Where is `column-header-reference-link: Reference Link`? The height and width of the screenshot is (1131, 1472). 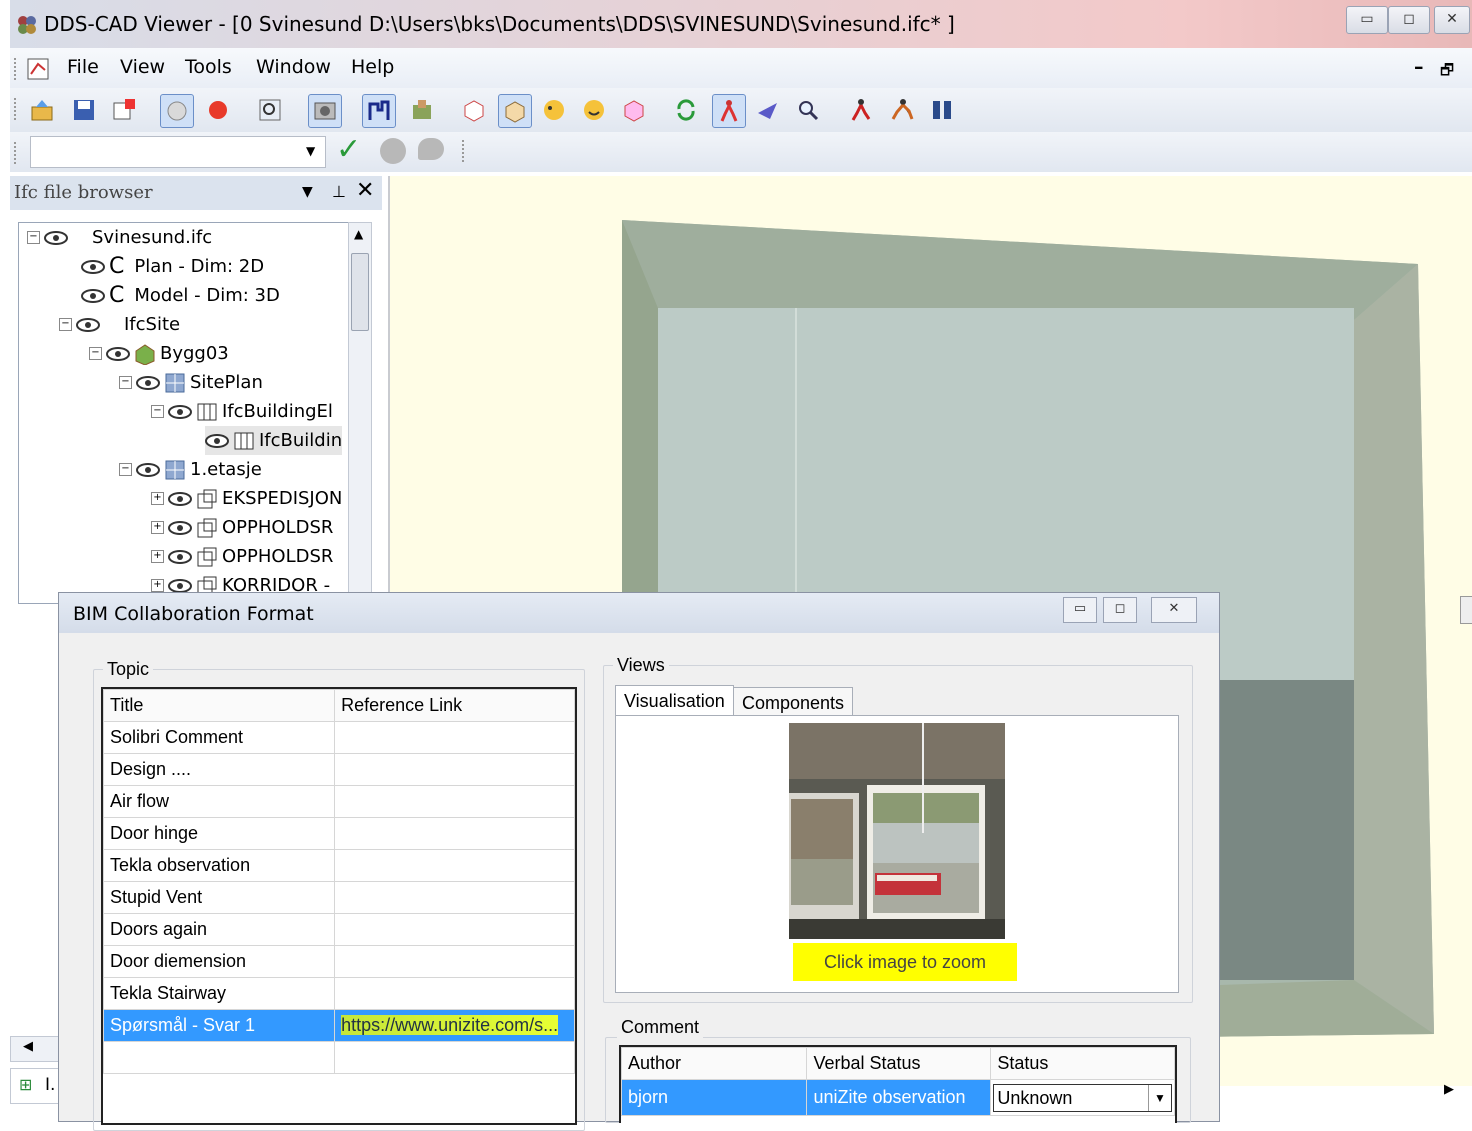 column-header-reference-link: Reference Link is located at coordinates (454, 705).